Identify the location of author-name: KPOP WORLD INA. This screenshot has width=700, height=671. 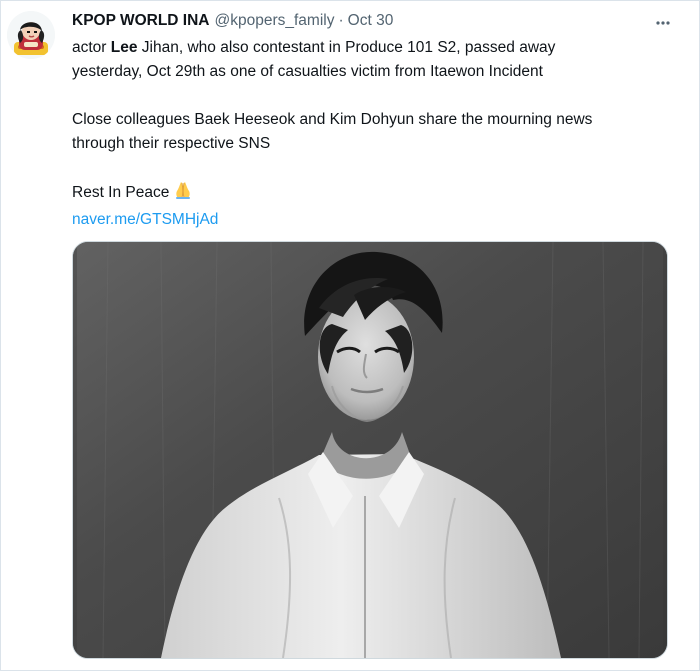
(141, 21).